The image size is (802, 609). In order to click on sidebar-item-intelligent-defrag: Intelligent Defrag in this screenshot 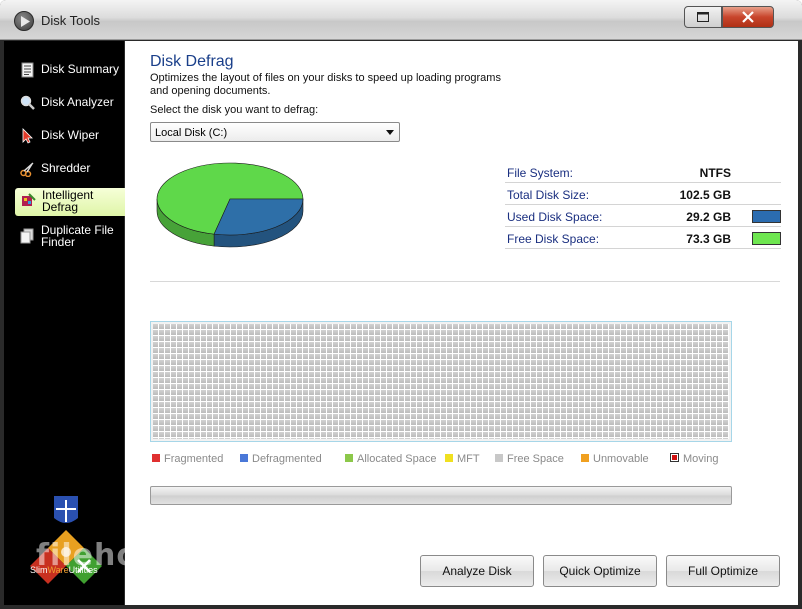, I will do `click(78, 202)`.